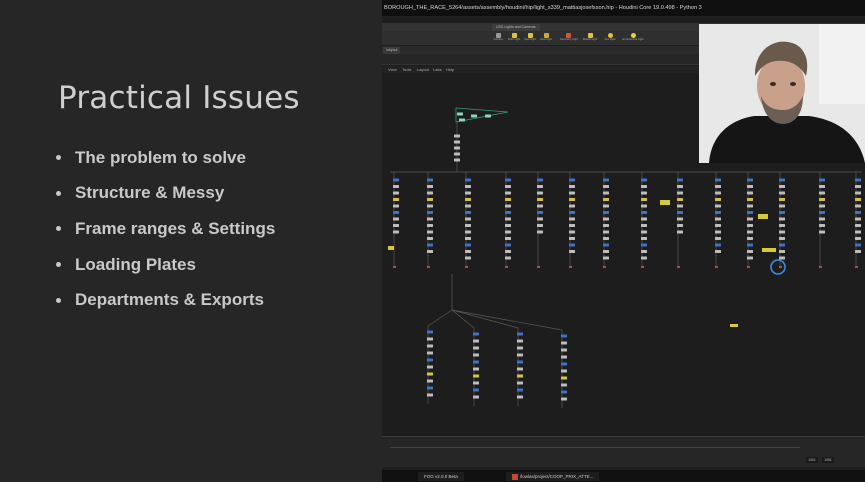  Describe the element at coordinates (392, 69) in the screenshot. I see `menu-view: View` at that location.